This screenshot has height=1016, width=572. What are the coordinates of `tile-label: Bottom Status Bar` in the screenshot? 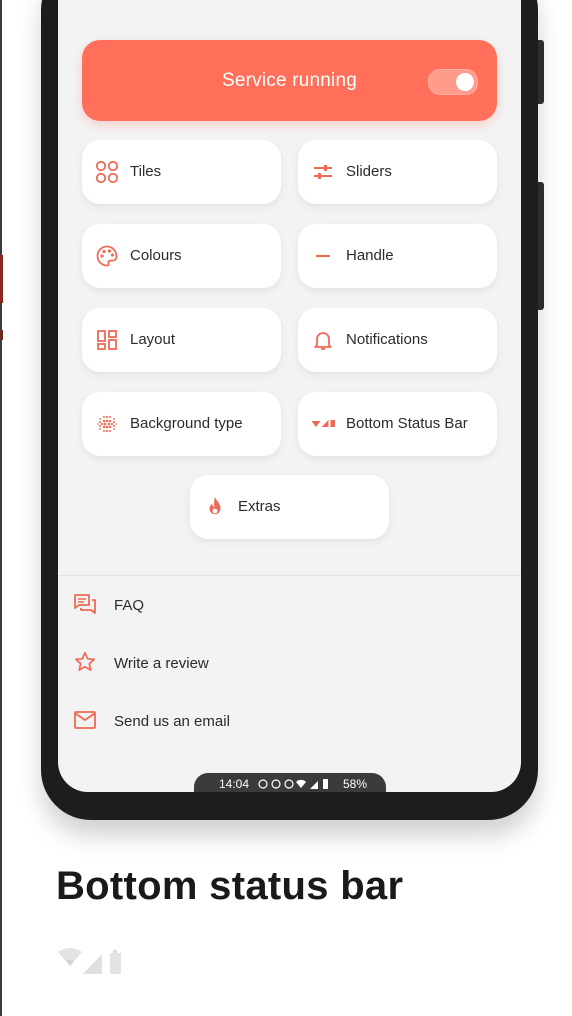 It's located at (407, 423).